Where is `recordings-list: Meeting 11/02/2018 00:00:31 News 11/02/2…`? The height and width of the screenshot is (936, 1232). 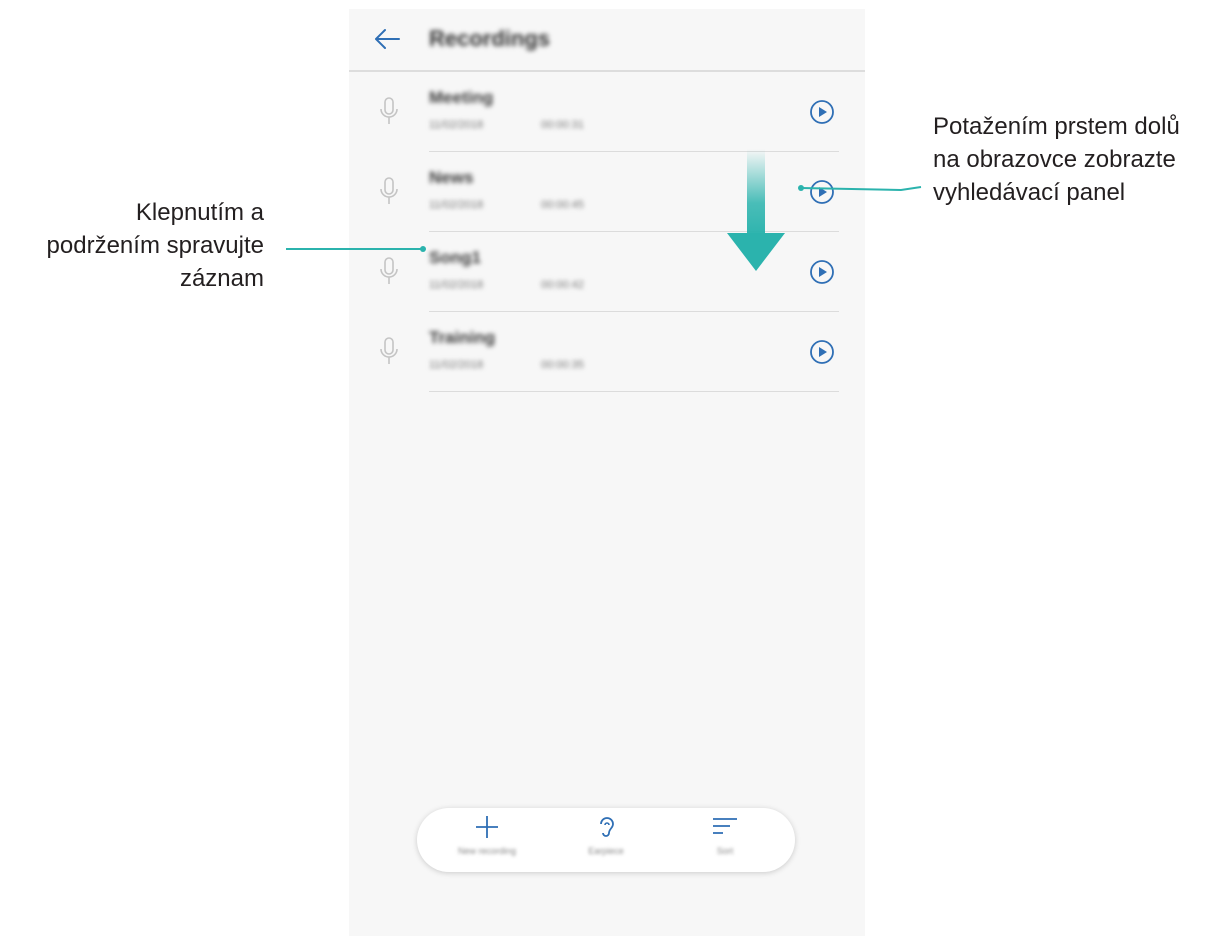 recordings-list: Meeting 11/02/2018 00:00:31 News 11/02/2… is located at coordinates (607, 232).